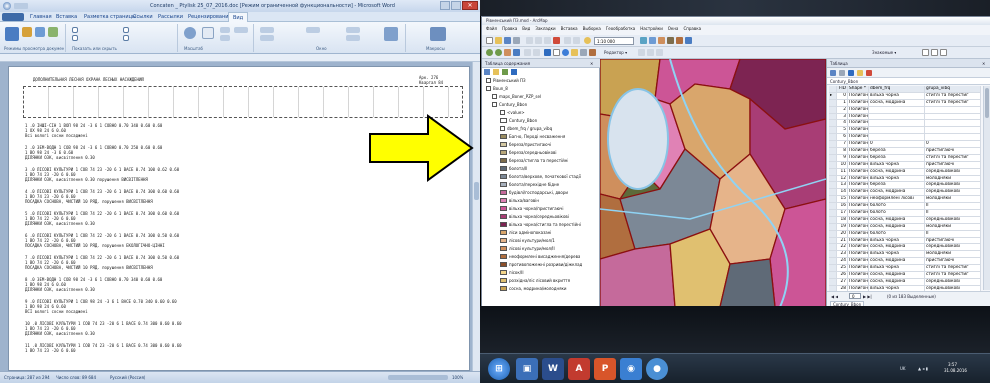 This screenshot has width=990, height=383. Describe the element at coordinates (535, 280) in the screenshot. I see `toc-layer-item: розхідна/ліс лісовий вкриття` at that location.